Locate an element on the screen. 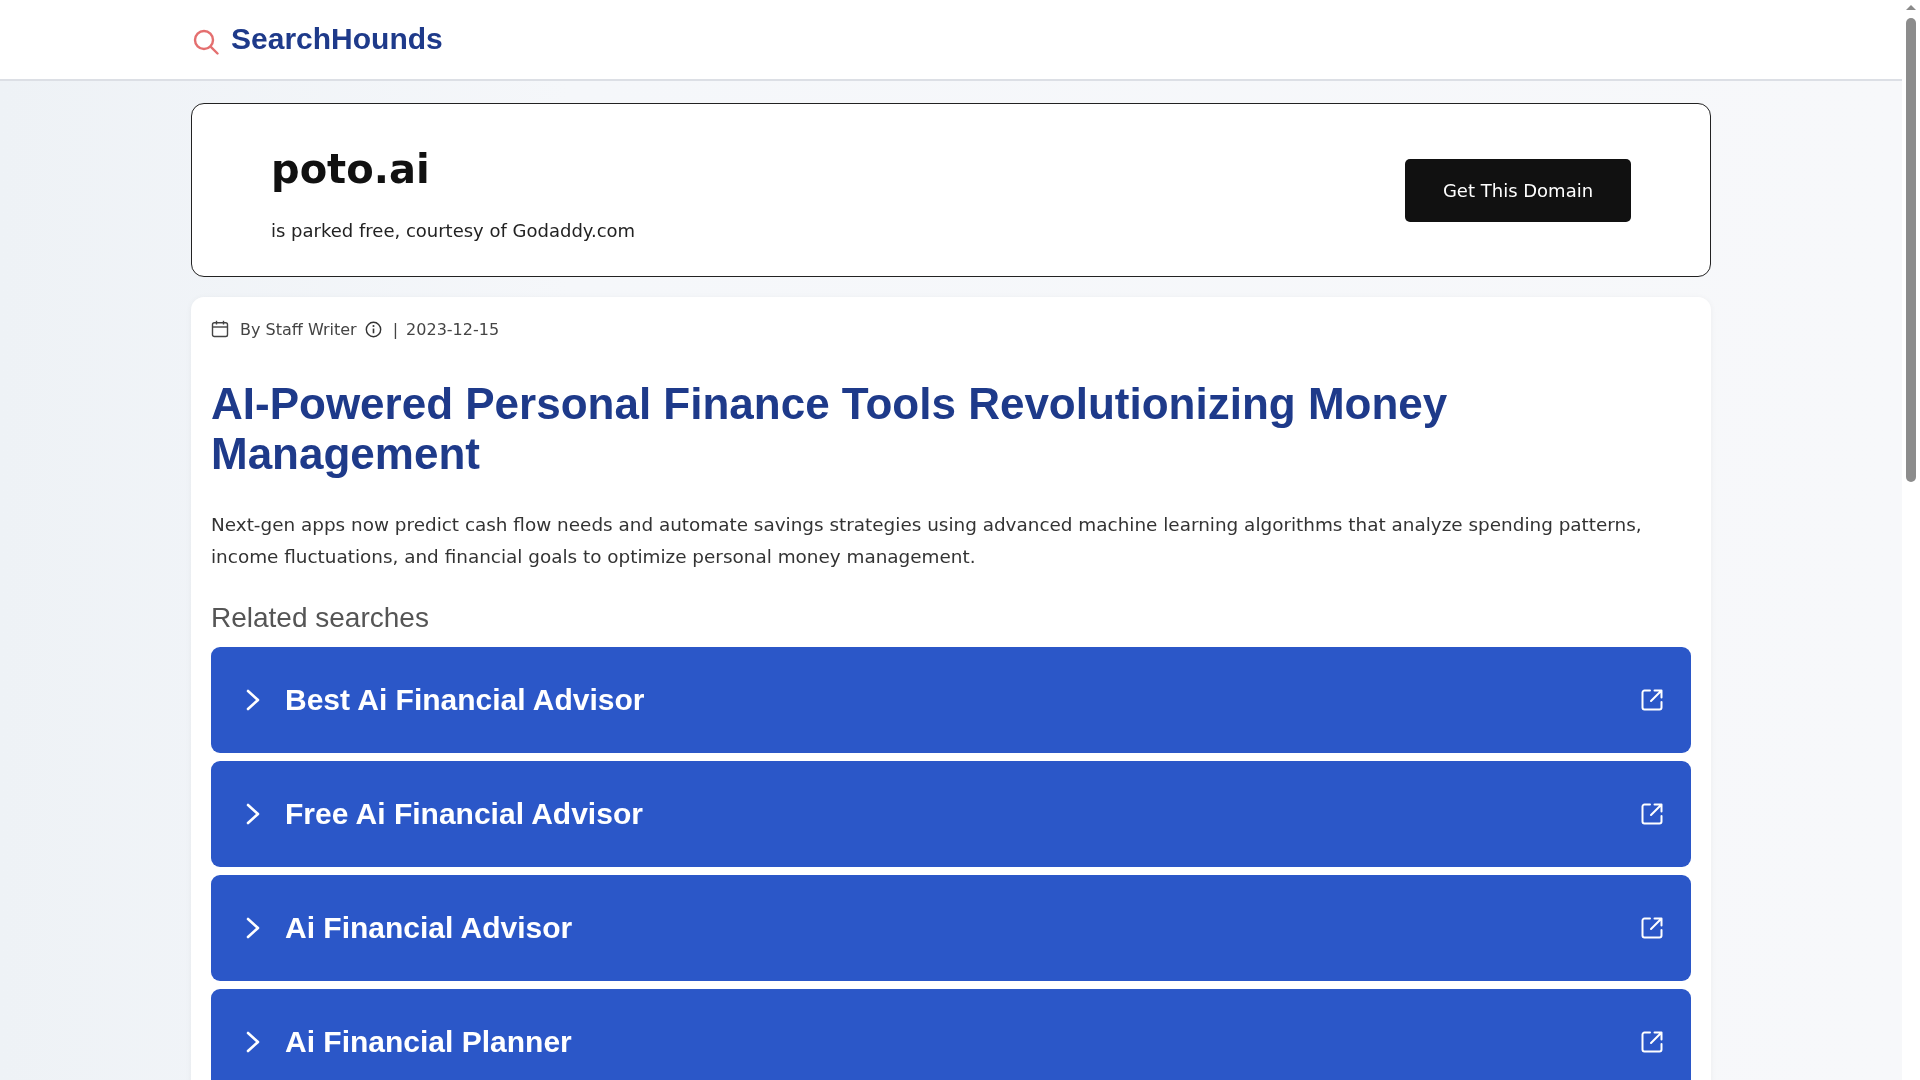  related-search-link: Ai Financial Advisor is located at coordinates (951, 928).